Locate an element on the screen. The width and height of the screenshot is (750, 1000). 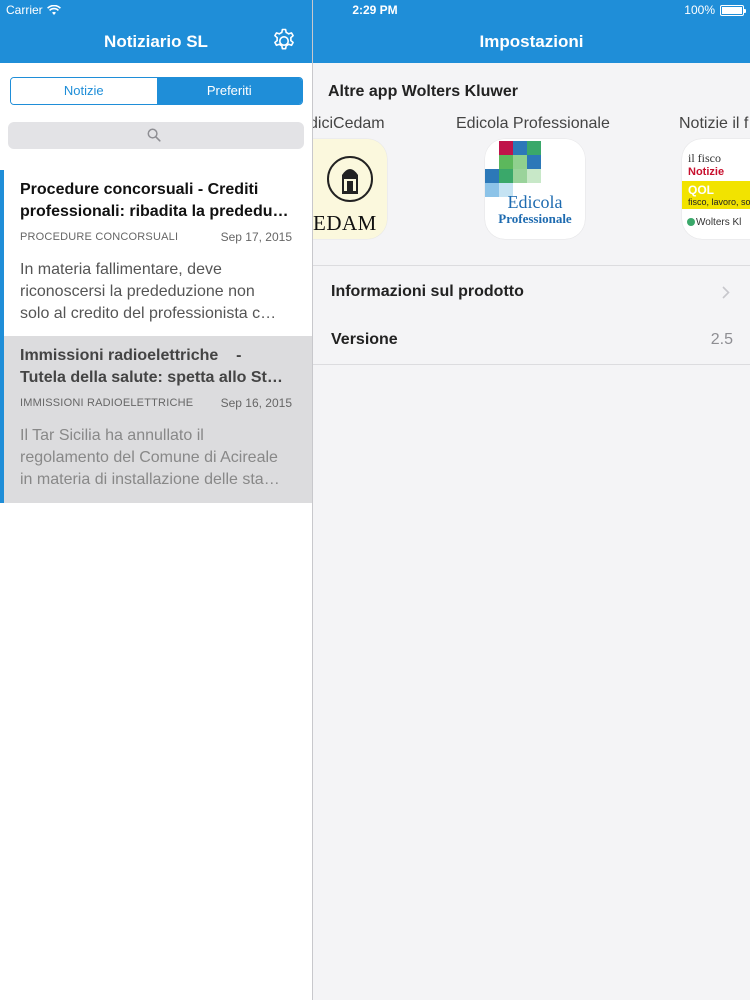
search-bar is located at coordinates (156, 135).